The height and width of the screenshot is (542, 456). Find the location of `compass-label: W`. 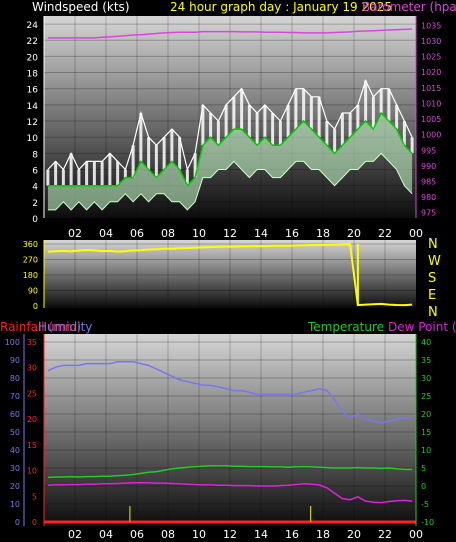

compass-label: W is located at coordinates (434, 261).